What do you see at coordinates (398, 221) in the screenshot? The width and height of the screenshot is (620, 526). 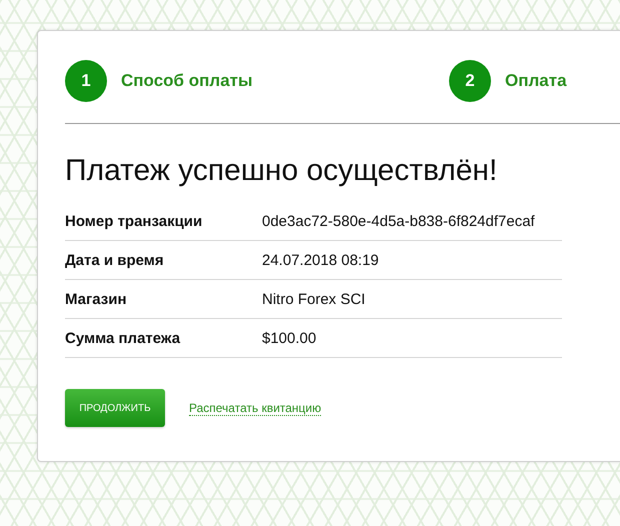 I see `detail-value: 0de3ac72-580e-4d5a-b838-6f824df7ecaf` at bounding box center [398, 221].